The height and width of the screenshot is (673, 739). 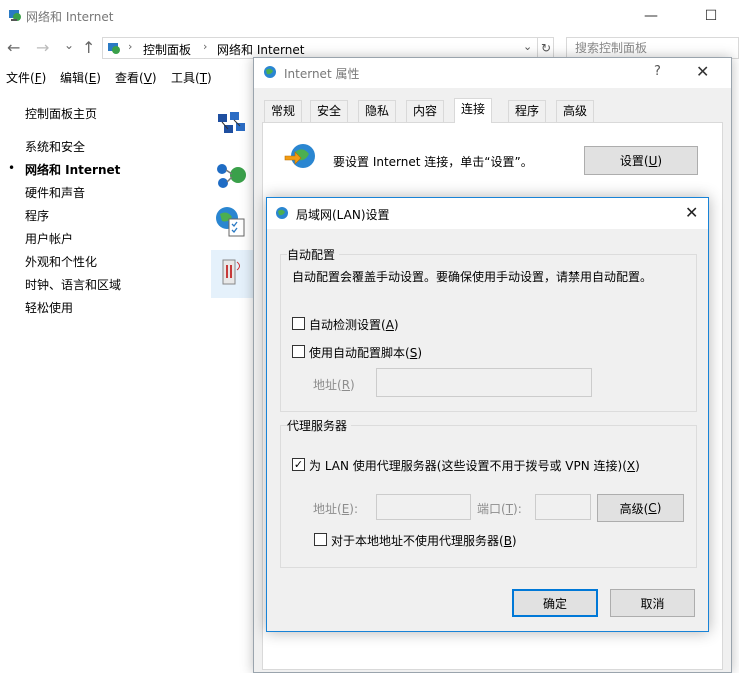 What do you see at coordinates (555, 603) in the screenshot?
I see `ok-button: 确定` at bounding box center [555, 603].